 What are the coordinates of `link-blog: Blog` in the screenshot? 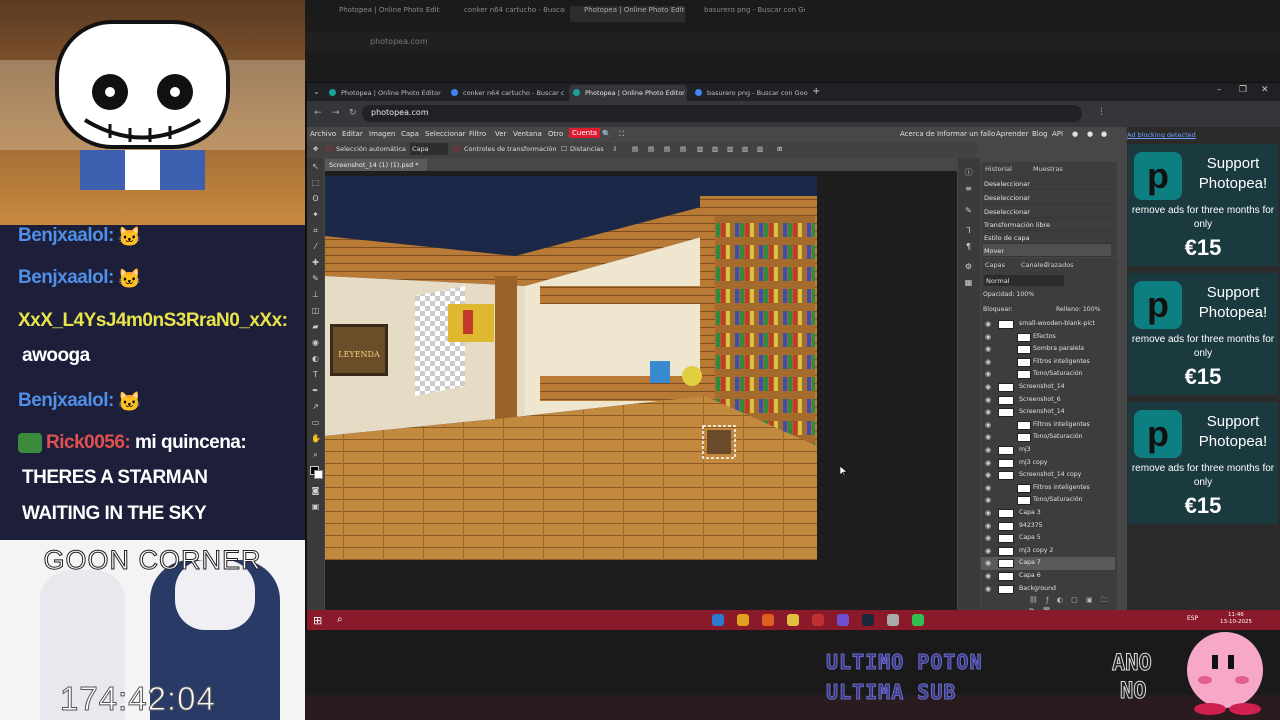 It's located at (1039, 134).